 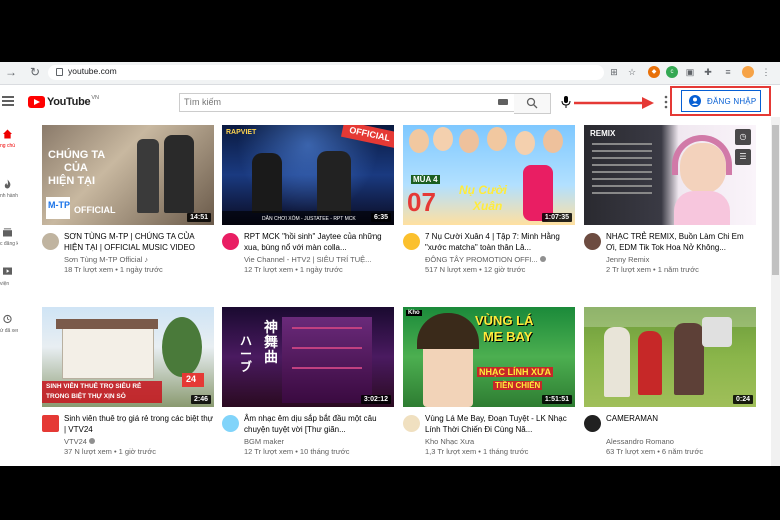 I want to click on thumbnail-text: SINH VIÊN THUÊ TRỌ SIÊU RẺ, so click(x=94, y=386).